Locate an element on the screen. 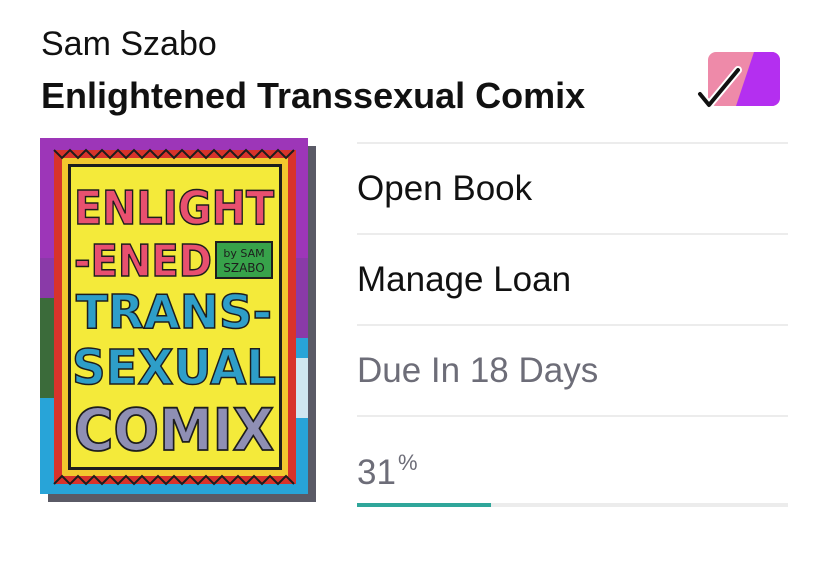 This screenshot has height=574, width=828. cover-byline-line-2: SZABO is located at coordinates (244, 268).